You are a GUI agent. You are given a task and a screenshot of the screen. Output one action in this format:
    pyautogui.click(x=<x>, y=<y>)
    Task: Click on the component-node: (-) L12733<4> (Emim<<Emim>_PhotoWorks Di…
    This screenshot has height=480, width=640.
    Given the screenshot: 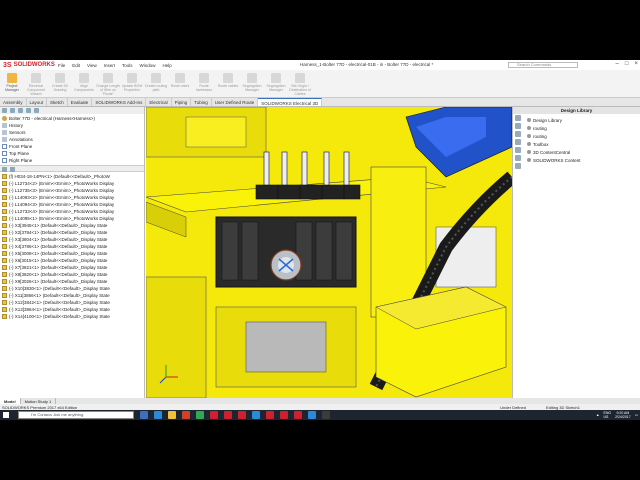 What is the action you would take?
    pyautogui.click(x=72, y=211)
    